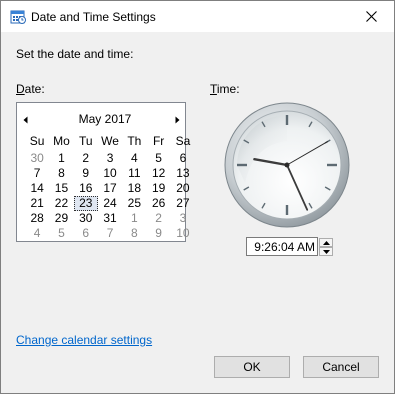 This screenshot has height=394, width=395. I want to click on time-label: Time:, so click(225, 89).